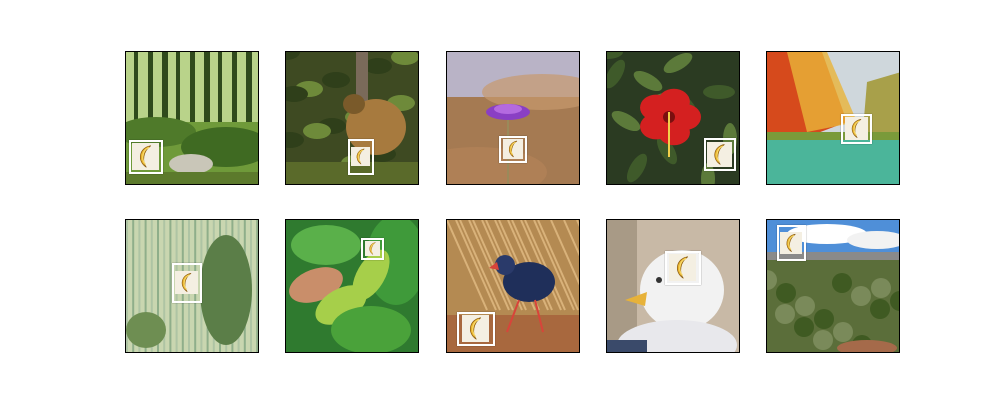  I want to click on purple-flower-photo, so click(513, 118).